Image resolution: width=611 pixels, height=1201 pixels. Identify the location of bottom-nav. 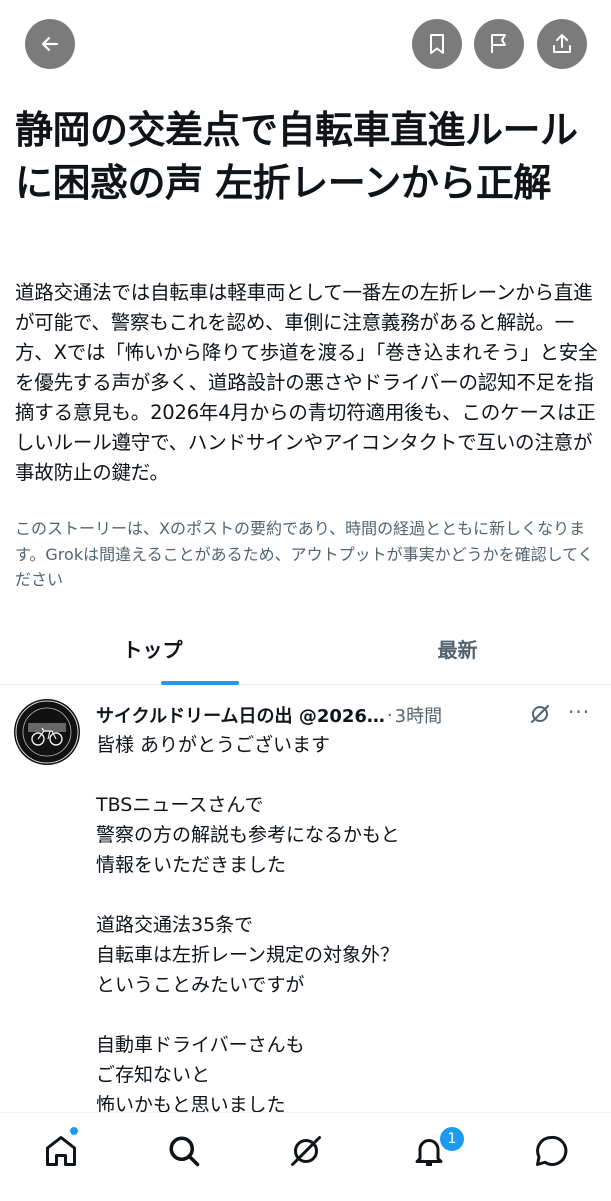
(305, 1156).